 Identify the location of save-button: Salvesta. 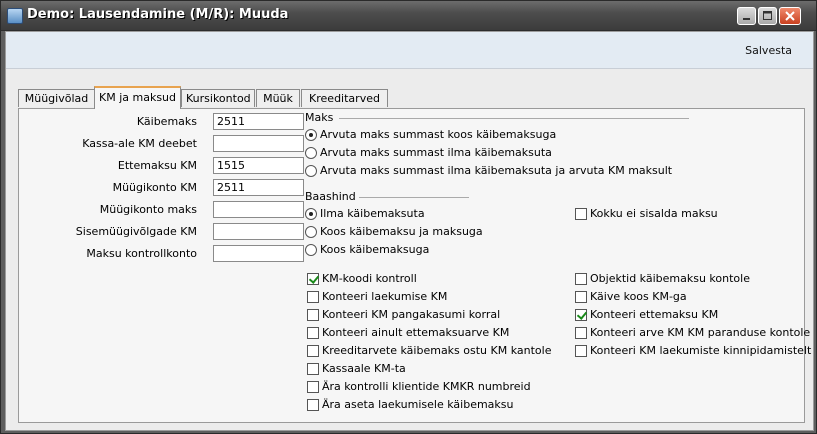
(768, 50).